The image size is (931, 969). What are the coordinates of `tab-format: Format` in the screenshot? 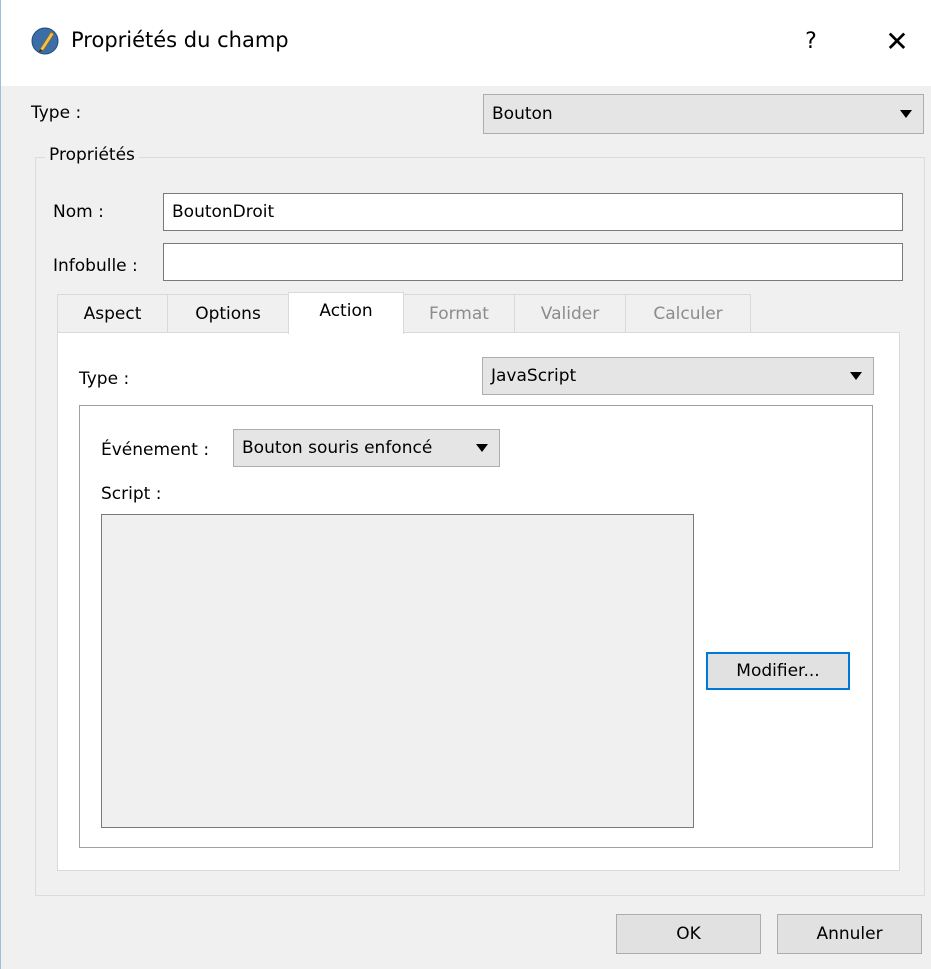 It's located at (459, 313).